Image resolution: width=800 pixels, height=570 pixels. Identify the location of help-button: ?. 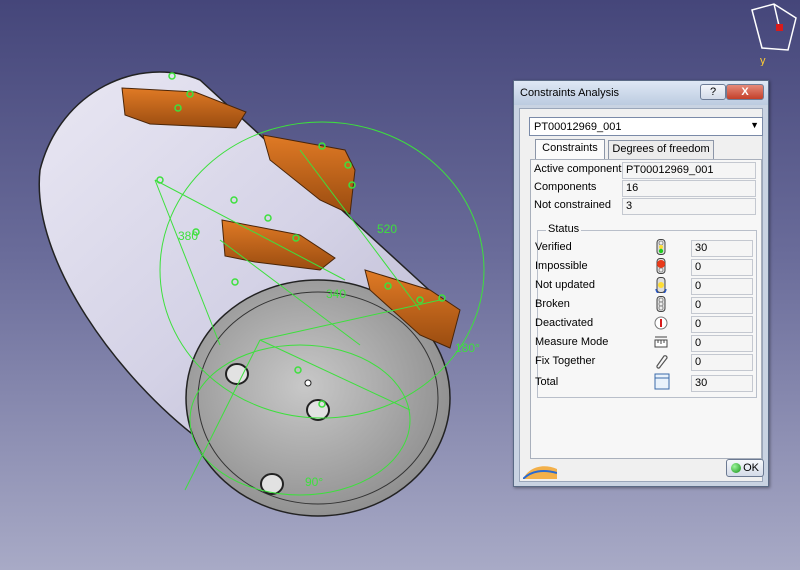
(713, 92).